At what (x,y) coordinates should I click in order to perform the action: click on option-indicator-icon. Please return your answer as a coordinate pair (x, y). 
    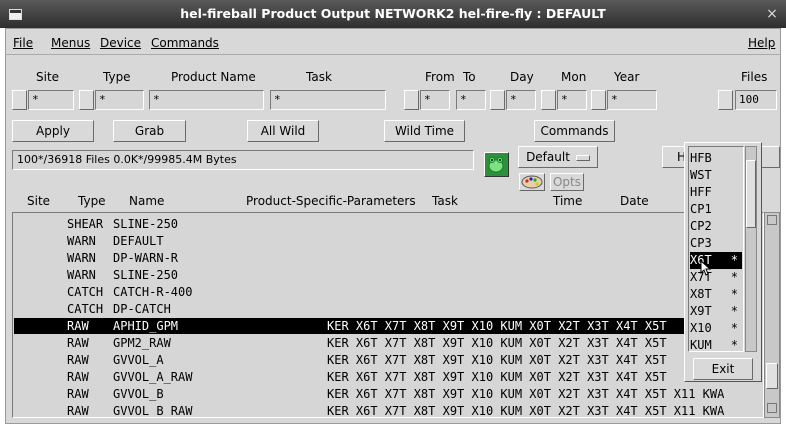
    Looking at the image, I should click on (582, 157).